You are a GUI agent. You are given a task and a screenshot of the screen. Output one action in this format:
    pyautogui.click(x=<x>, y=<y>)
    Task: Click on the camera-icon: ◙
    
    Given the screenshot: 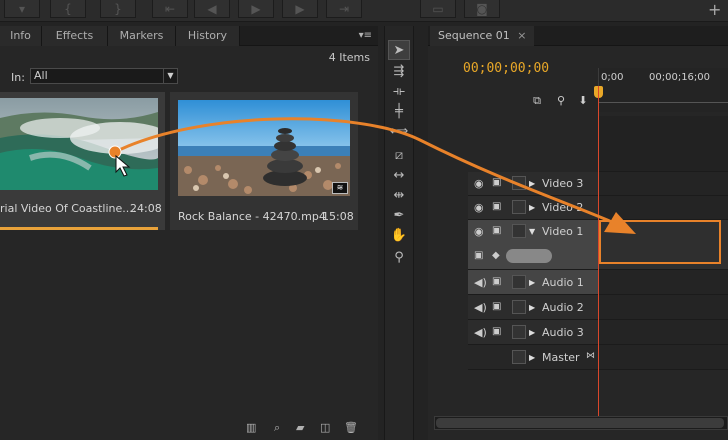 What is the action you would take?
    pyautogui.click(x=482, y=9)
    